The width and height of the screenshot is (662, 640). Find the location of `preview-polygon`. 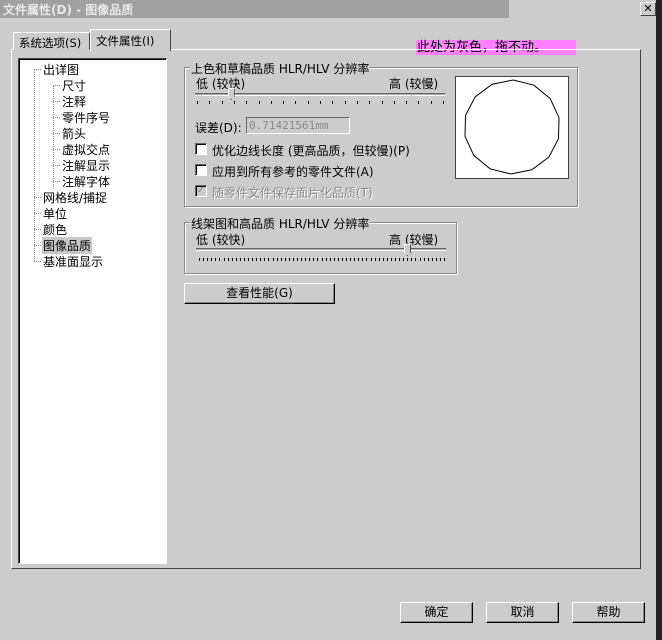

preview-polygon is located at coordinates (512, 127).